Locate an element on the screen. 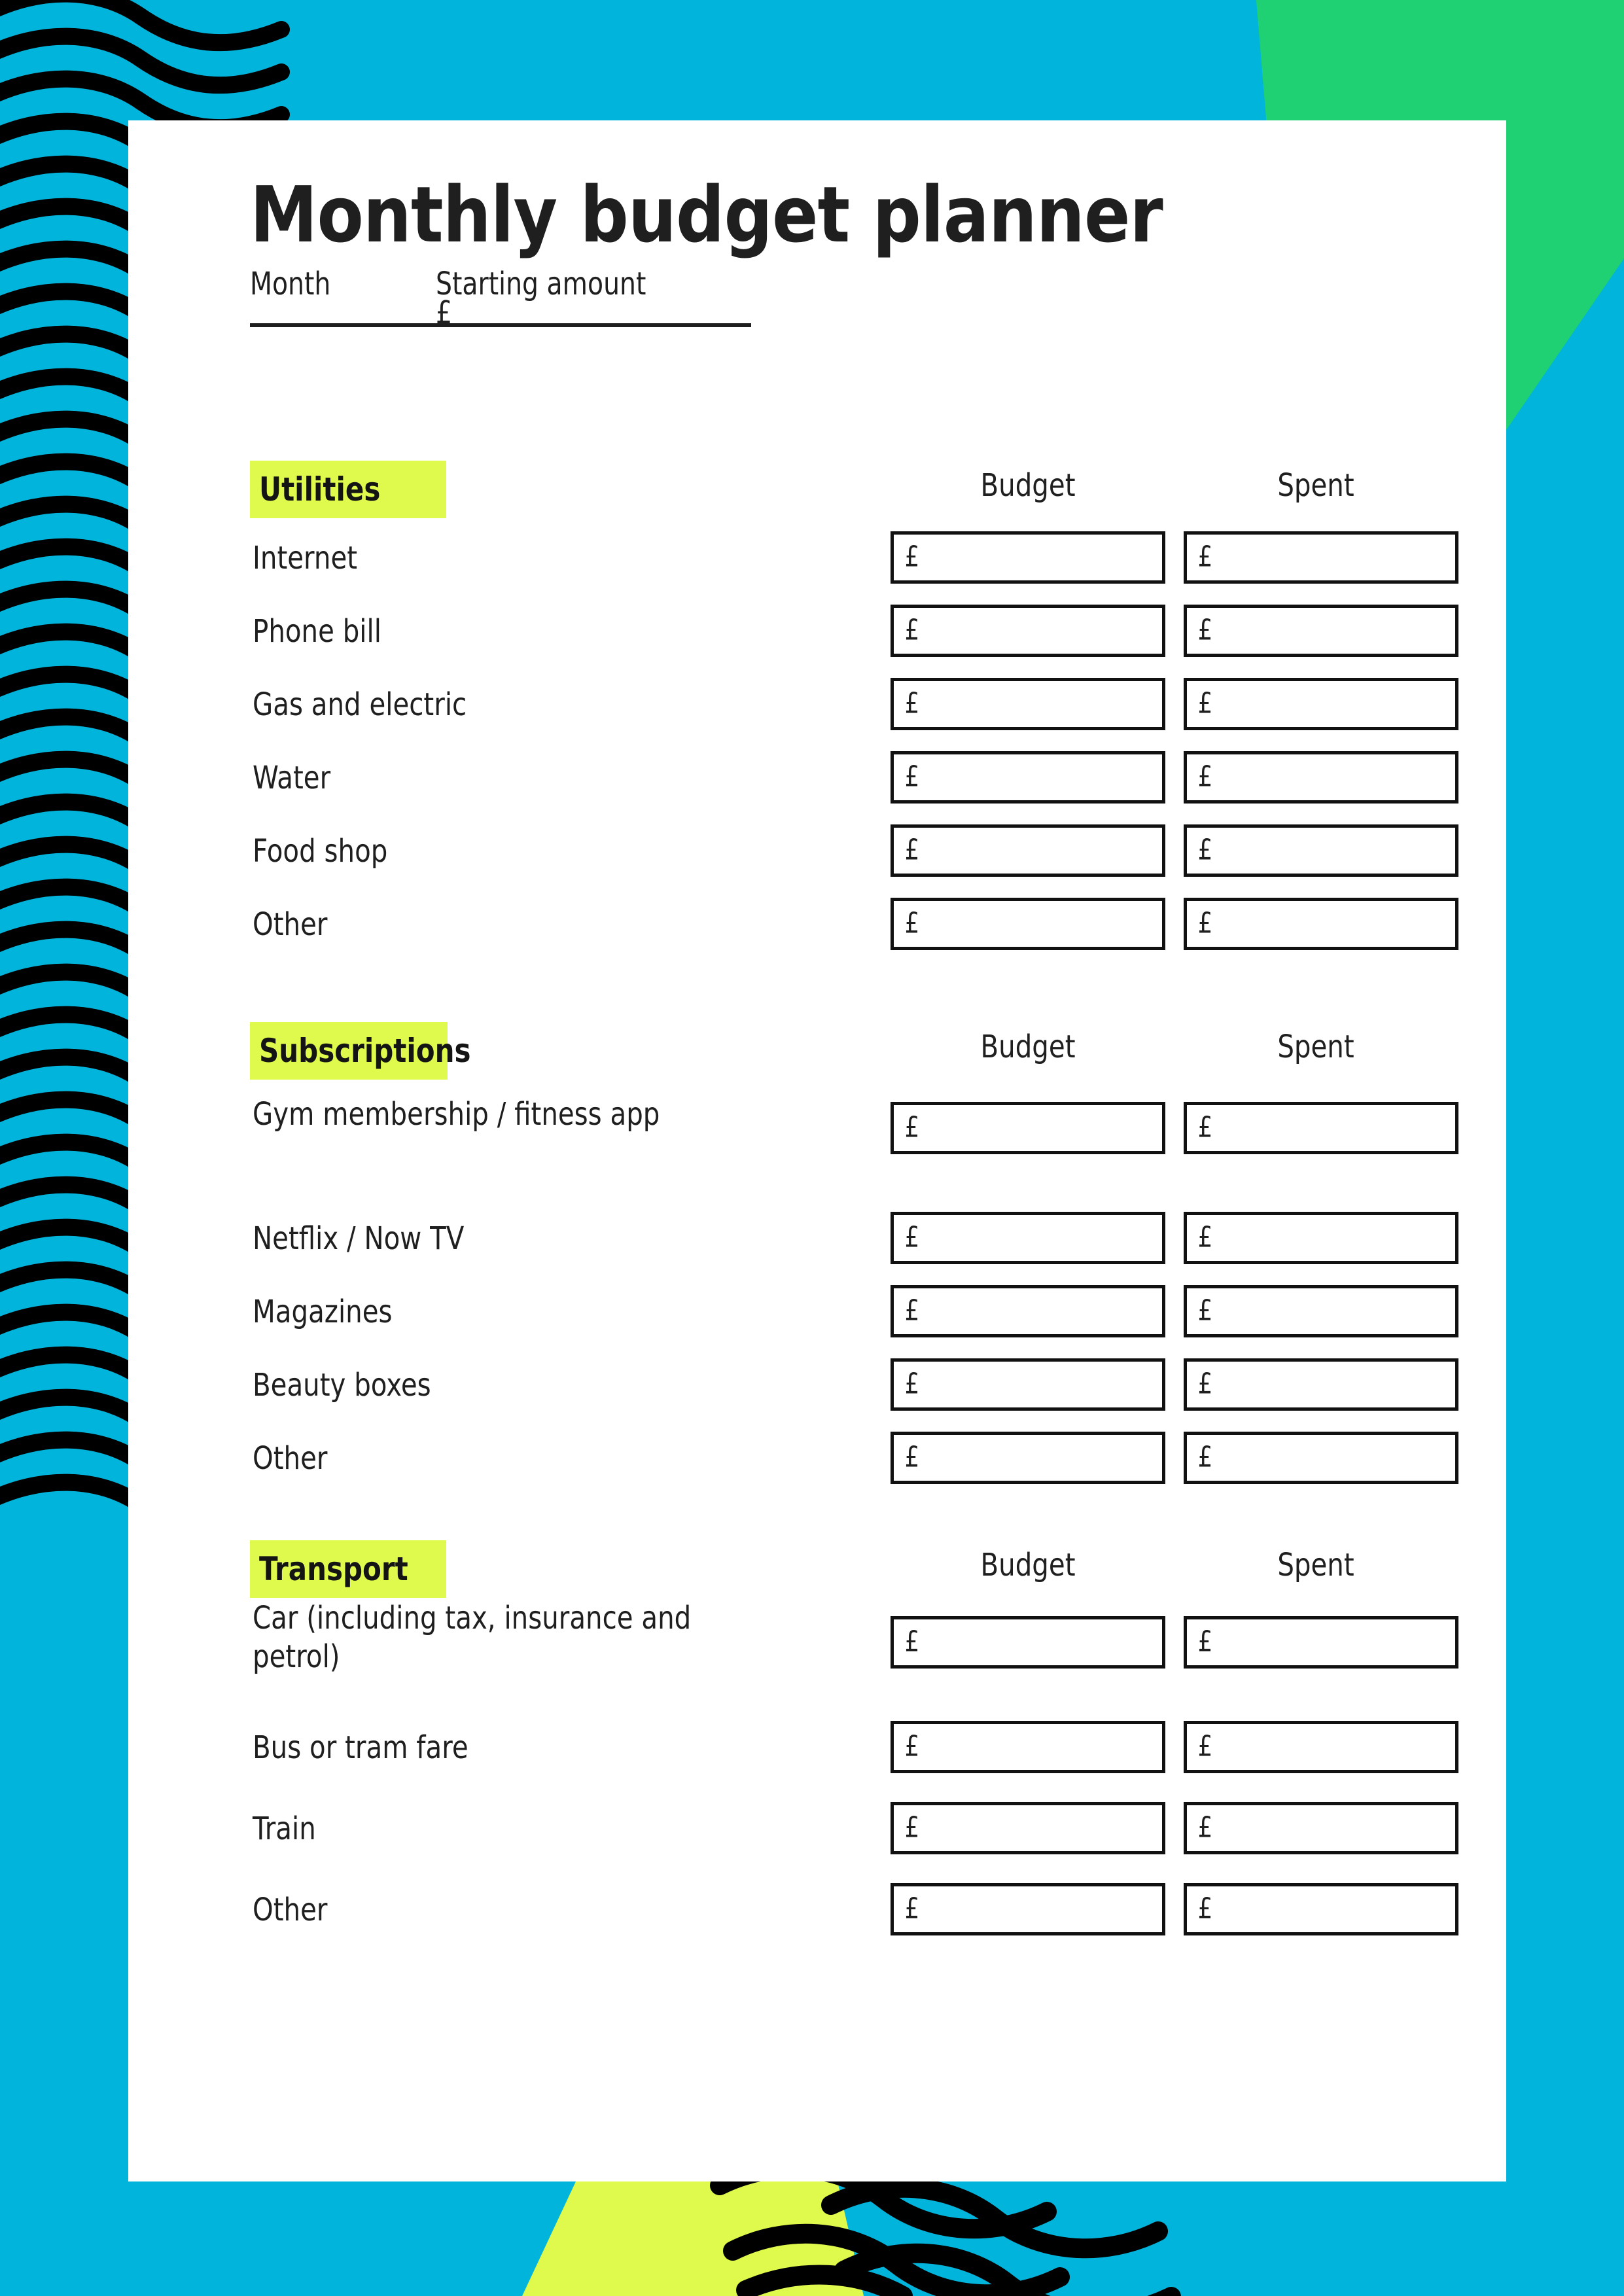 This screenshot has width=1624, height=2296. section-transport-header-row: Transport Budget Spent is located at coordinates (817, 1571).